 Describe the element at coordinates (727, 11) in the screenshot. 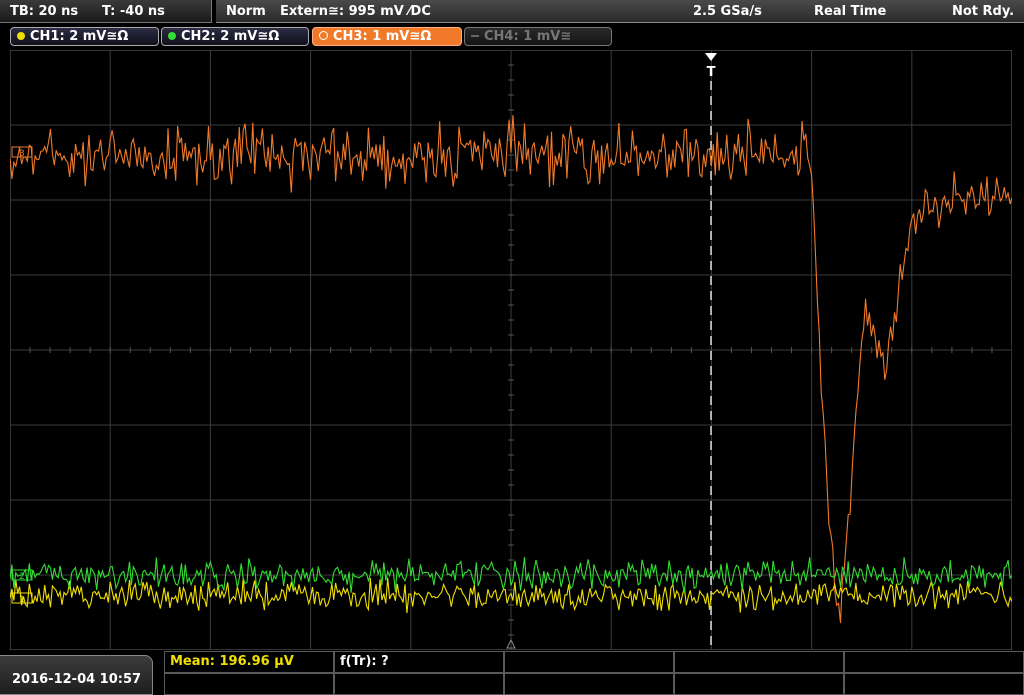

I see `sample-rate-label: 2.5 GSa/s` at that location.